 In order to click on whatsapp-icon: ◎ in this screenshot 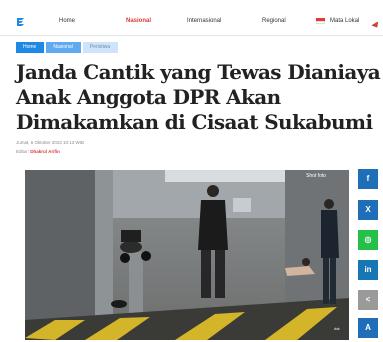, I will do `click(368, 239)`.